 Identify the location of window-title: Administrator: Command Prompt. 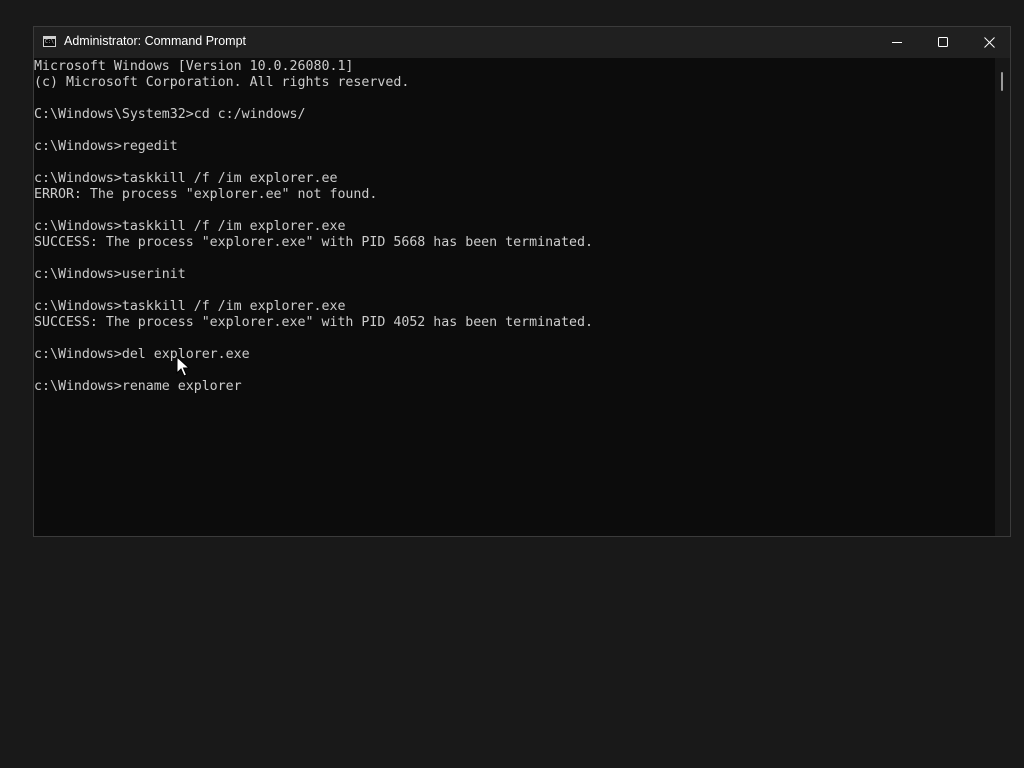
(155, 41).